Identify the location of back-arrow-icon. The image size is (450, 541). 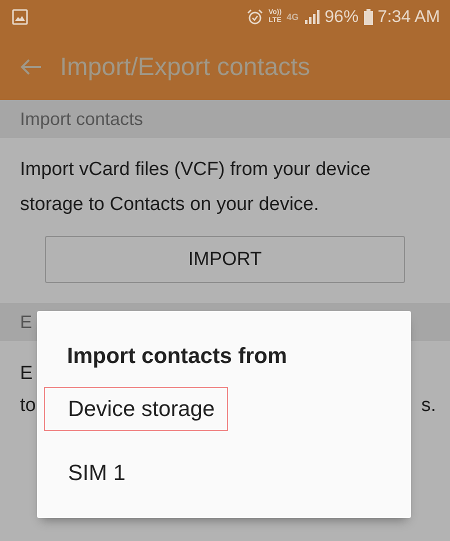
(31, 67).